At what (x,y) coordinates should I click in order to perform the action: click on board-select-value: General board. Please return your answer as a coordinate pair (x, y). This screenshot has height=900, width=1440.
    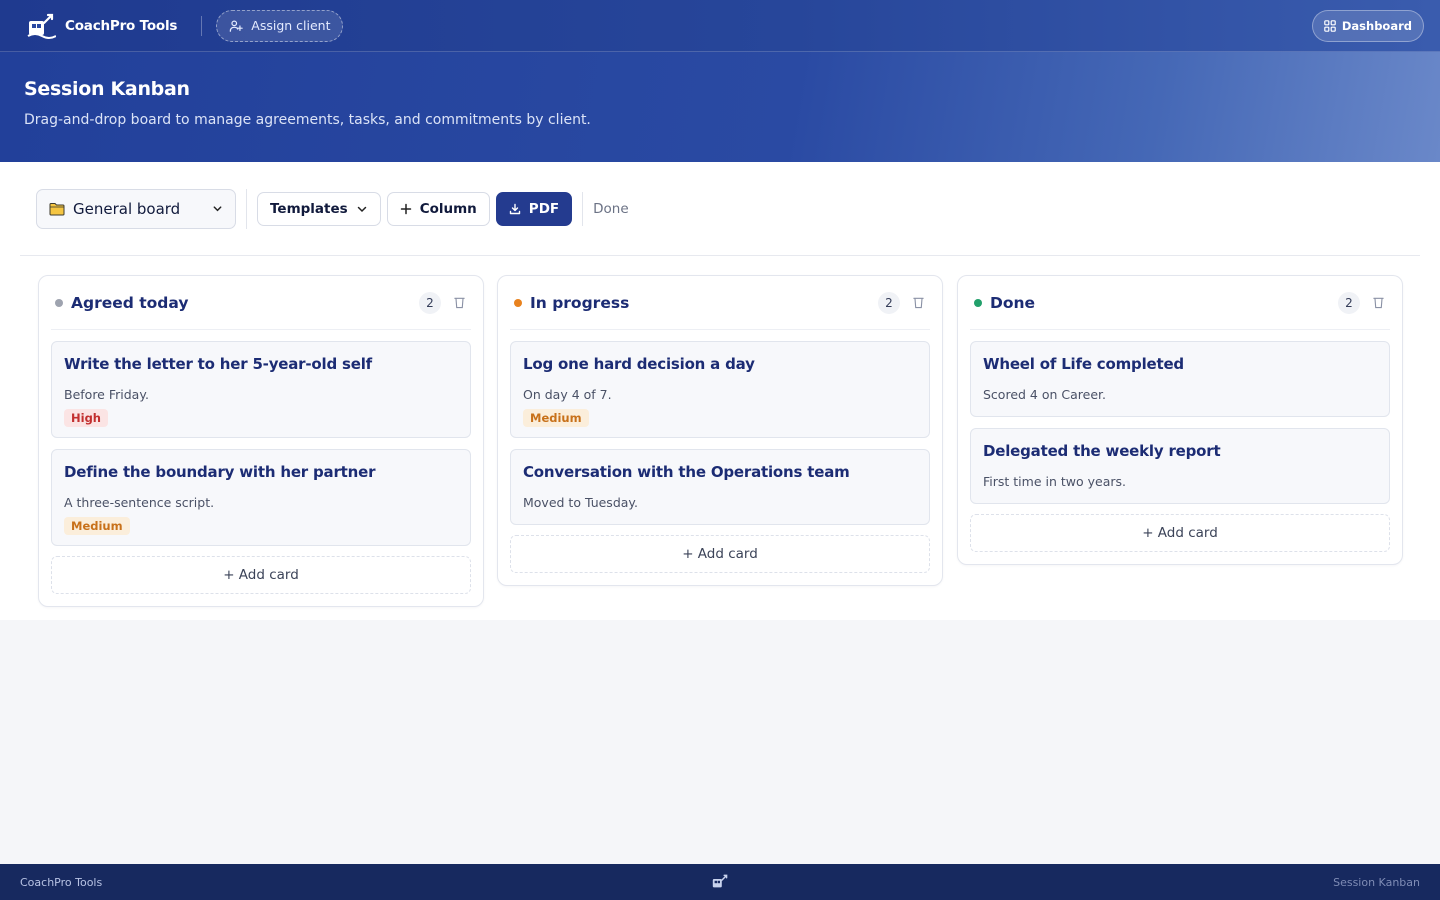
    Looking at the image, I should click on (127, 208).